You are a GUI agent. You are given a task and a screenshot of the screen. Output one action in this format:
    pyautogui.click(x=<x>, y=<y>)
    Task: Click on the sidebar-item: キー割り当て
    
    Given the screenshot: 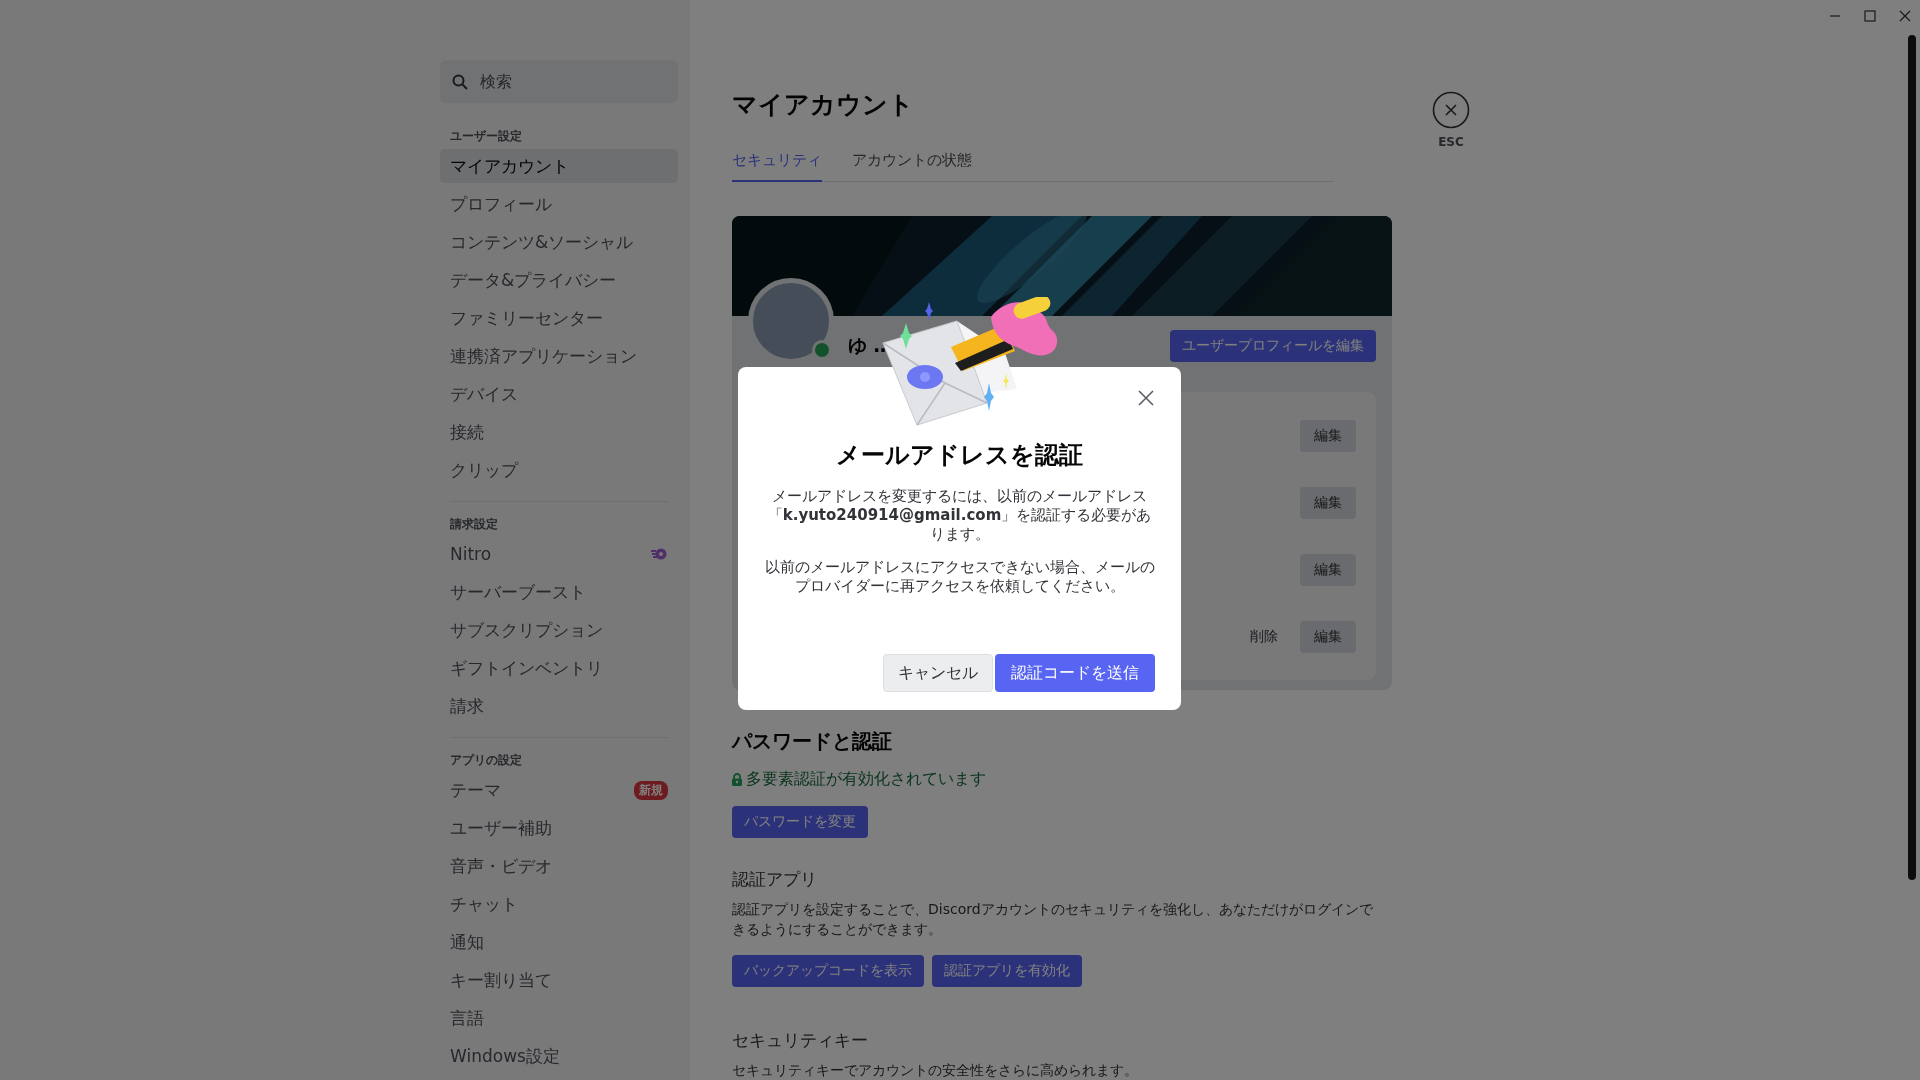 What is the action you would take?
    pyautogui.click(x=559, y=980)
    